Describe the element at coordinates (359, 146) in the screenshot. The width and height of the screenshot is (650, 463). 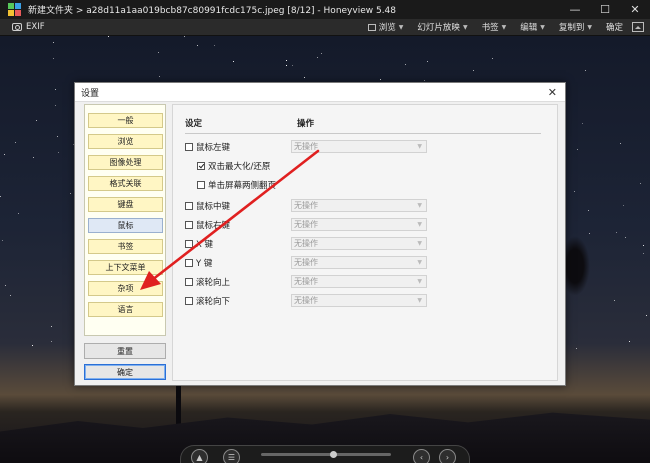
I see `left-button-action-select: 无操作 ▼` at that location.